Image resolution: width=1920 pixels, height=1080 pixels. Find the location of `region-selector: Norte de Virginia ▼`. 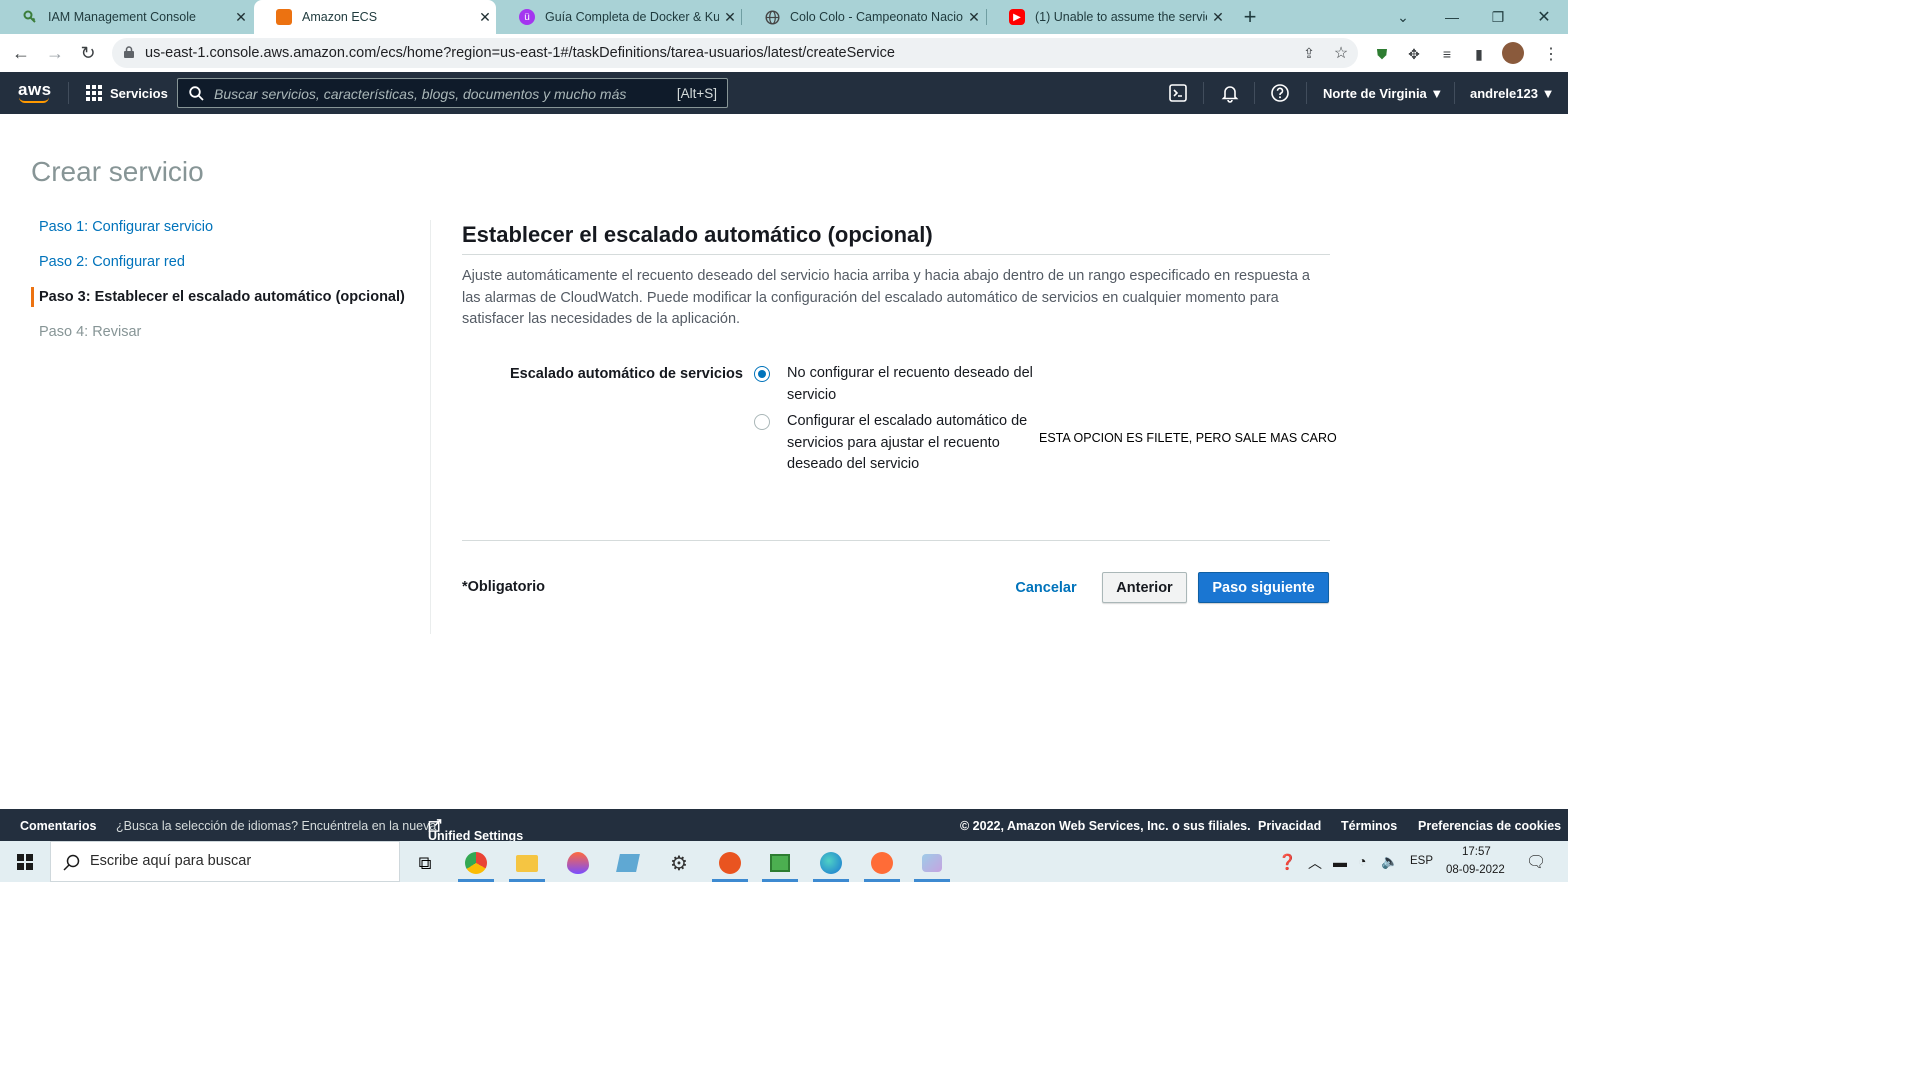

region-selector: Norte de Virginia ▼ is located at coordinates (1383, 93).